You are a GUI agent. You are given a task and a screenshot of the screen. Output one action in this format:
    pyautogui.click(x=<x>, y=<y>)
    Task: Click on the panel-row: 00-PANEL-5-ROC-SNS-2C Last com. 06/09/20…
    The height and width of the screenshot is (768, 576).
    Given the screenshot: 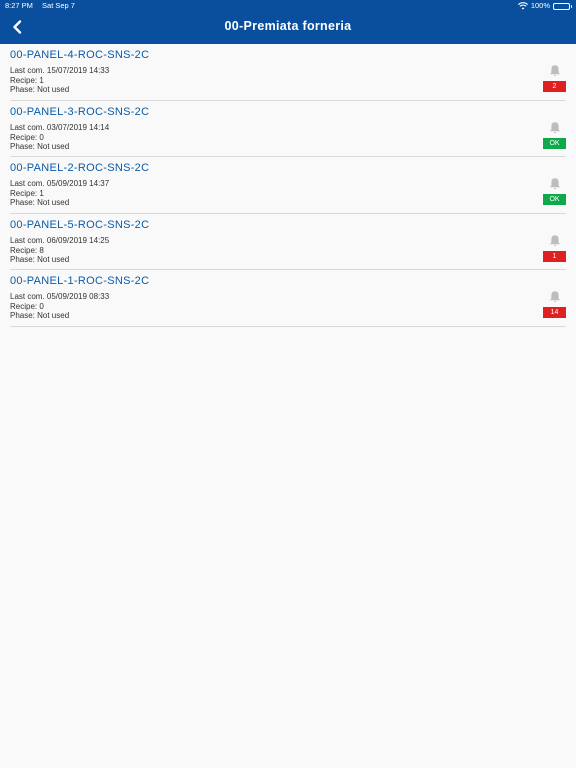 What is the action you would take?
    pyautogui.click(x=288, y=242)
    